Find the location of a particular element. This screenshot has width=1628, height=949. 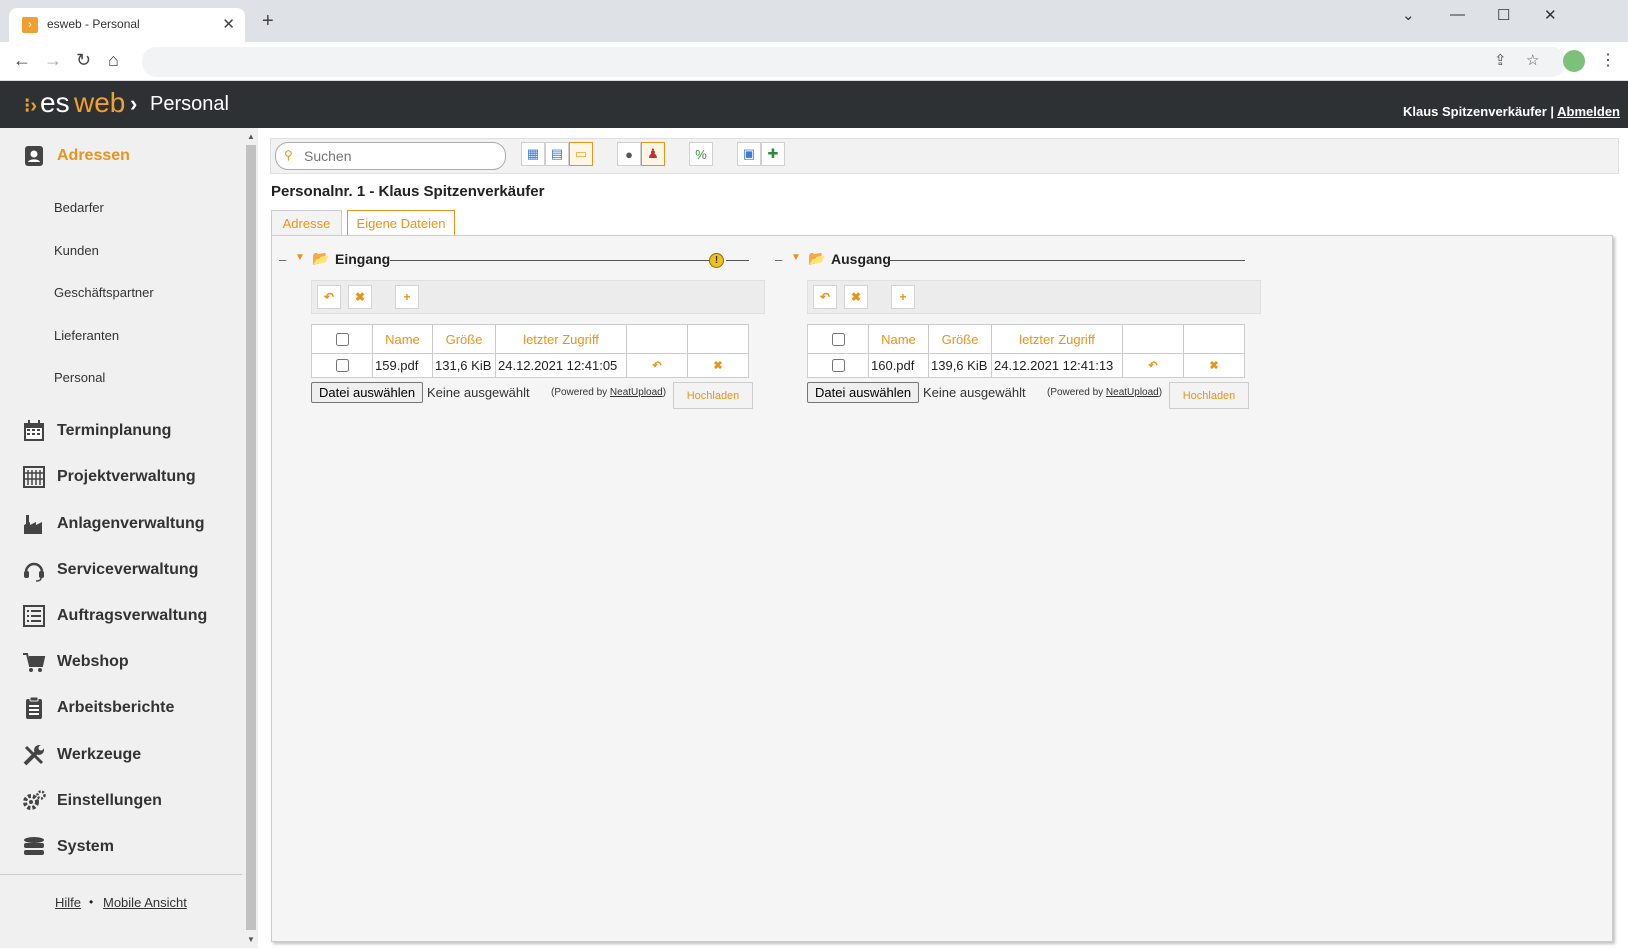

maximize-button: ☐ is located at coordinates (1503, 15).